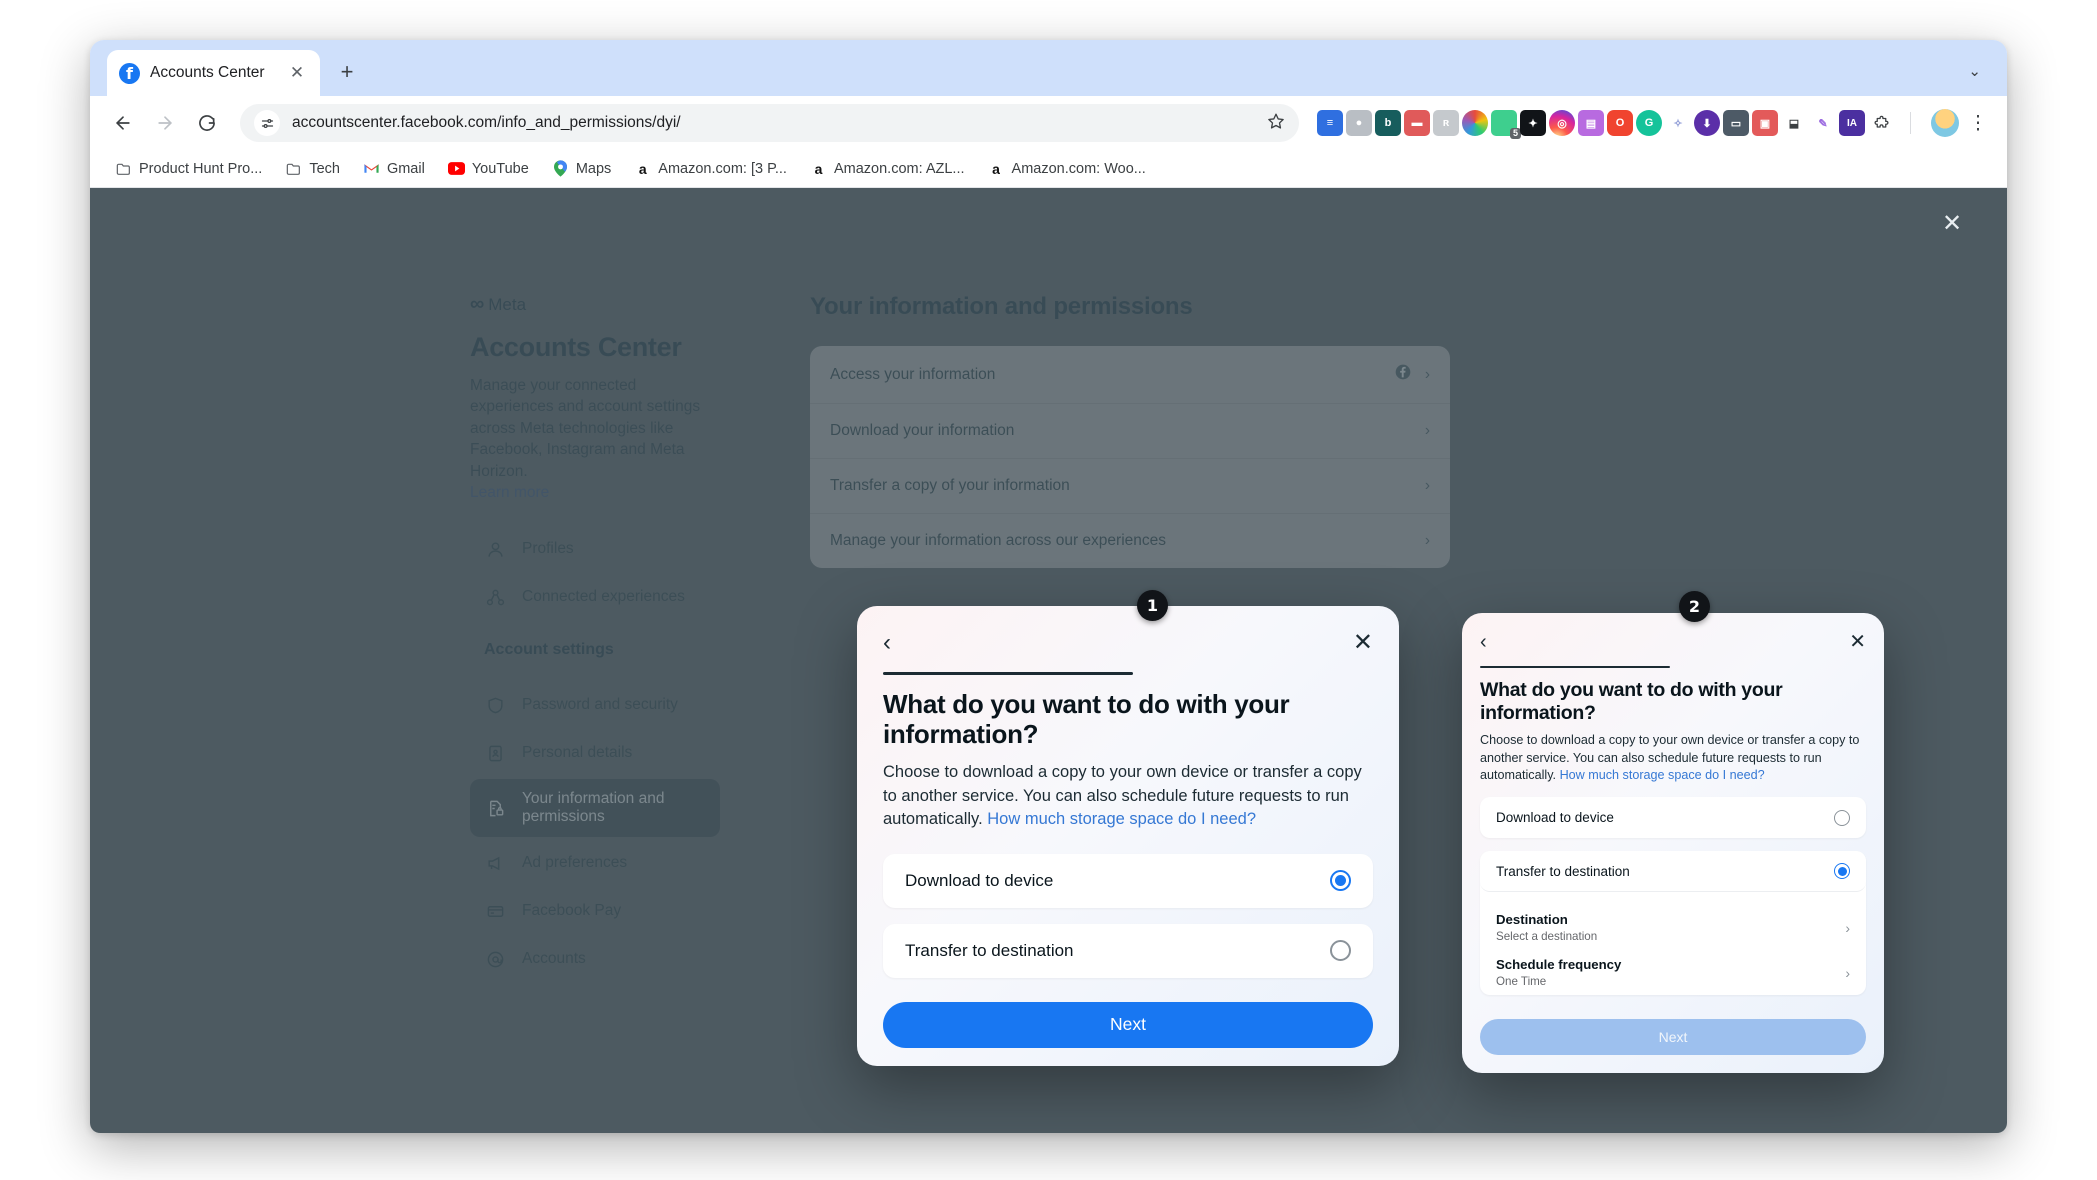 This screenshot has width=2097, height=1180. I want to click on ext-inbox-icon: ⬓, so click(1794, 123).